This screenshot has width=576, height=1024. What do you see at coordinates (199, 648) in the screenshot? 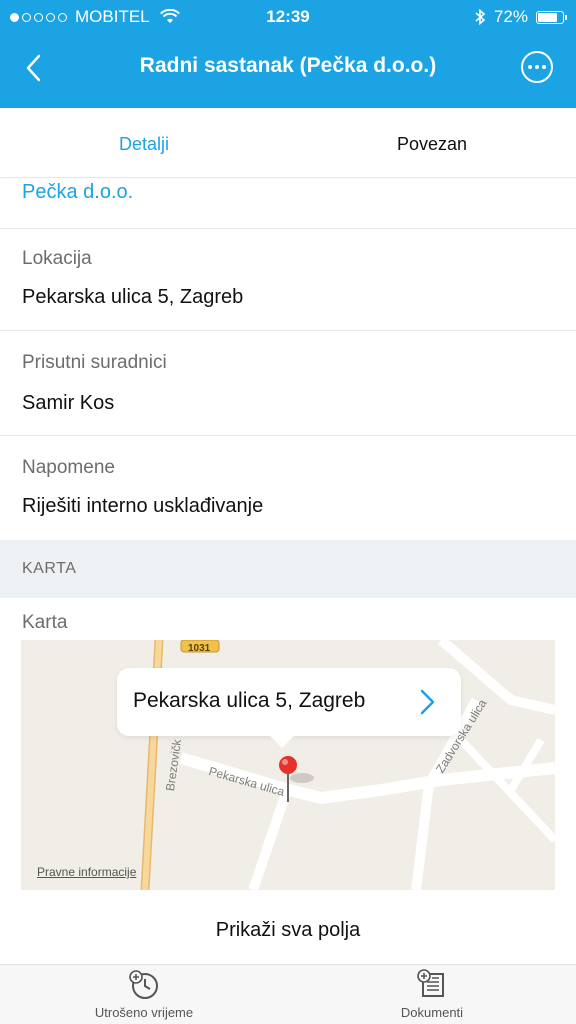
I see `road-number-label: 1031` at bounding box center [199, 648].